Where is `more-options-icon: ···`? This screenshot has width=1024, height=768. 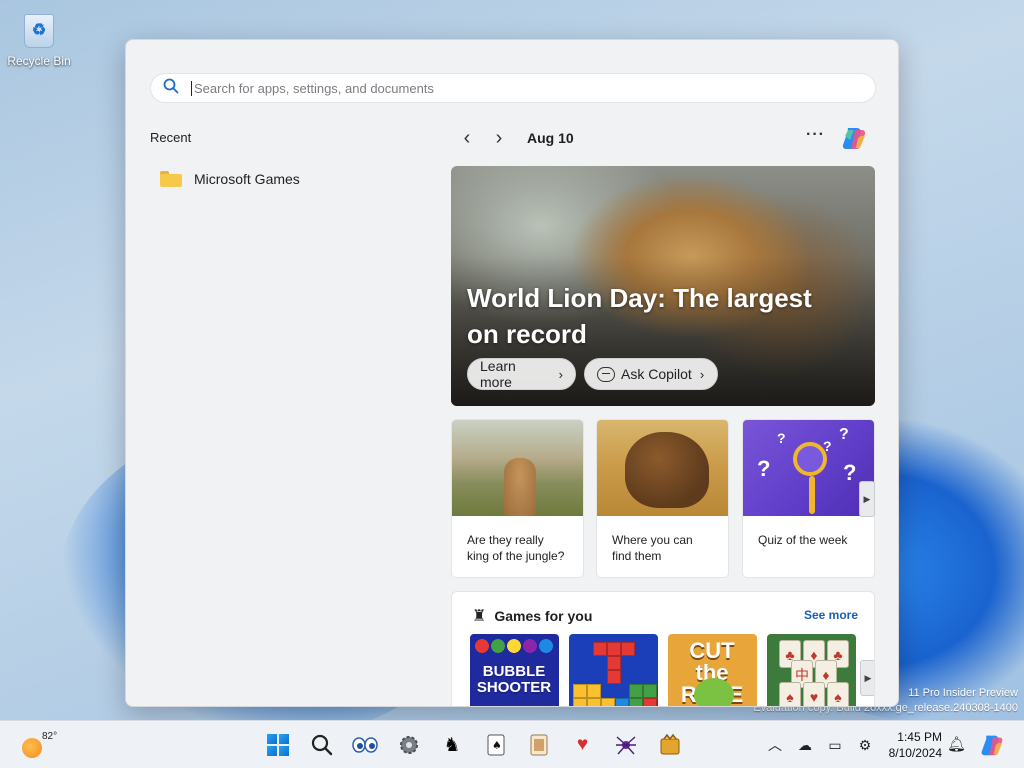 more-options-icon: ··· is located at coordinates (815, 135).